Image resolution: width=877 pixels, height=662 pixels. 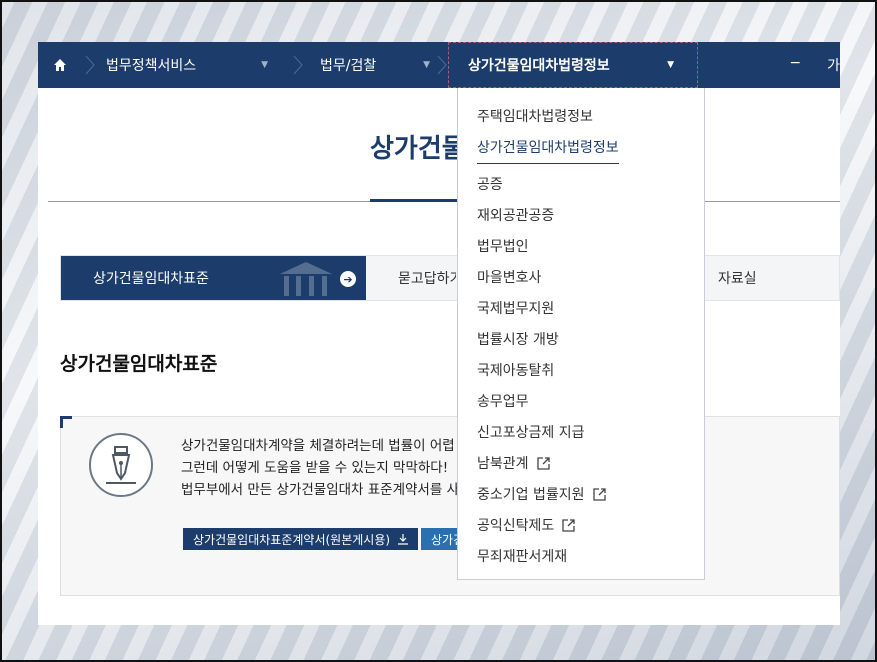 I want to click on download-button-label: 상가건물임대차표준계약서(원본게시용), so click(x=292, y=539).